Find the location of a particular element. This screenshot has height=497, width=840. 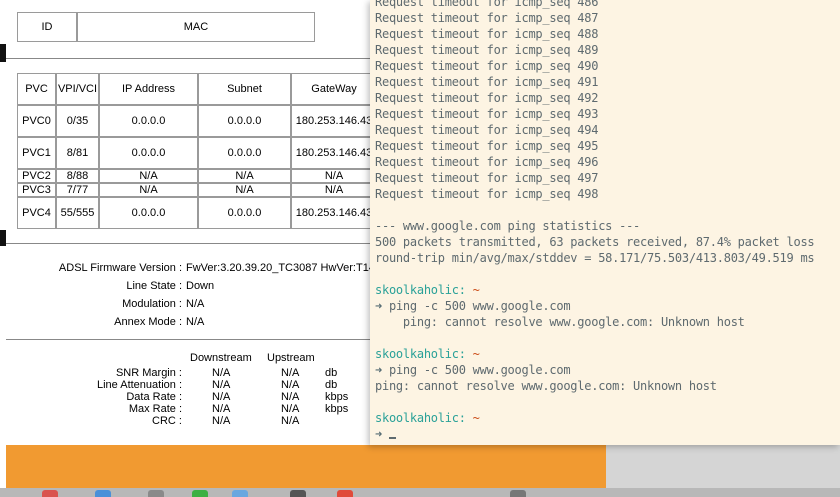

id-header: ID is located at coordinates (47, 27).